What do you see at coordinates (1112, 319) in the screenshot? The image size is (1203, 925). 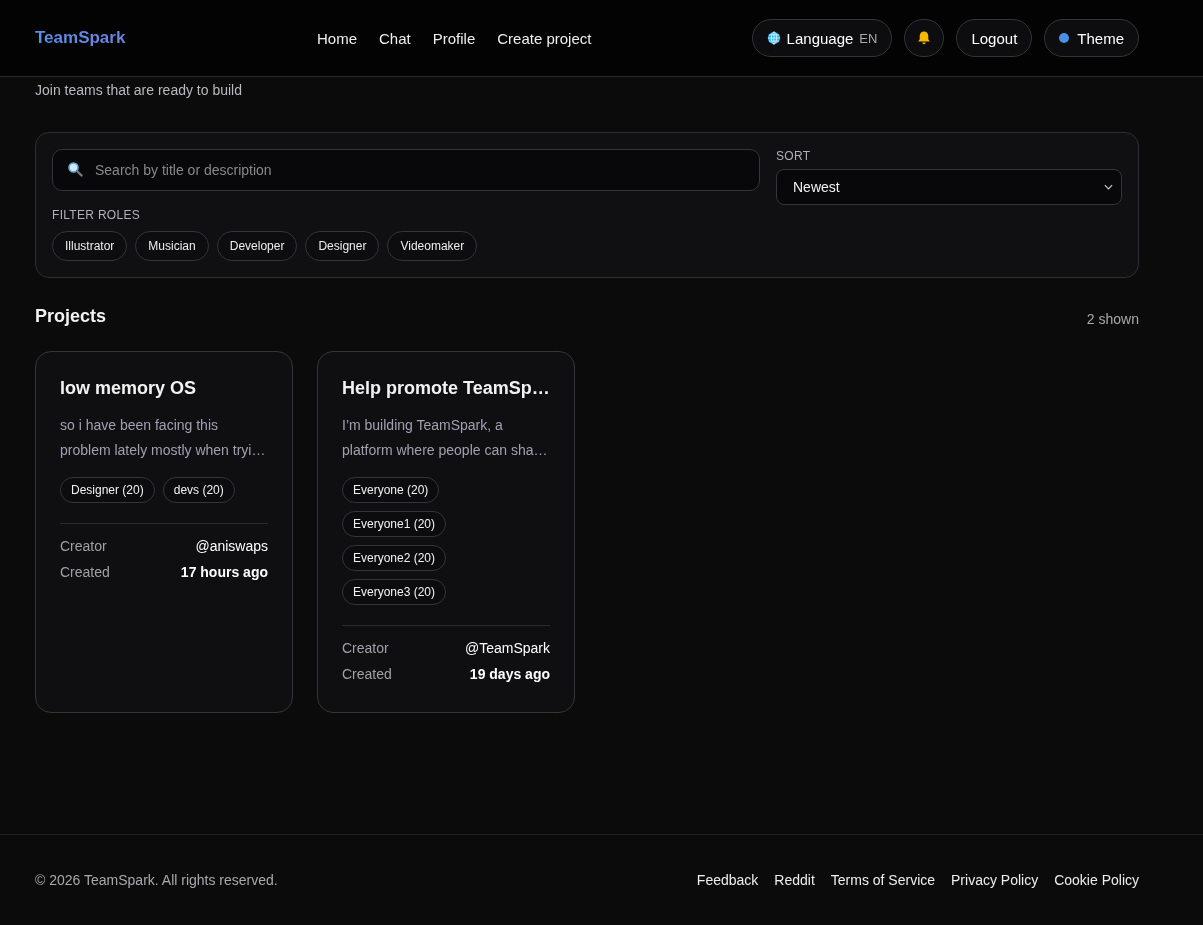 I see `result-count: 2 shown` at bounding box center [1112, 319].